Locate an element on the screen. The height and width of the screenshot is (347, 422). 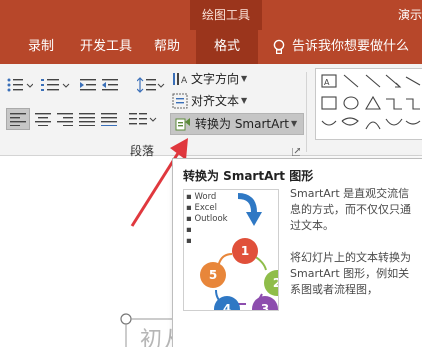
line-spacing-button is located at coordinates (151, 85).